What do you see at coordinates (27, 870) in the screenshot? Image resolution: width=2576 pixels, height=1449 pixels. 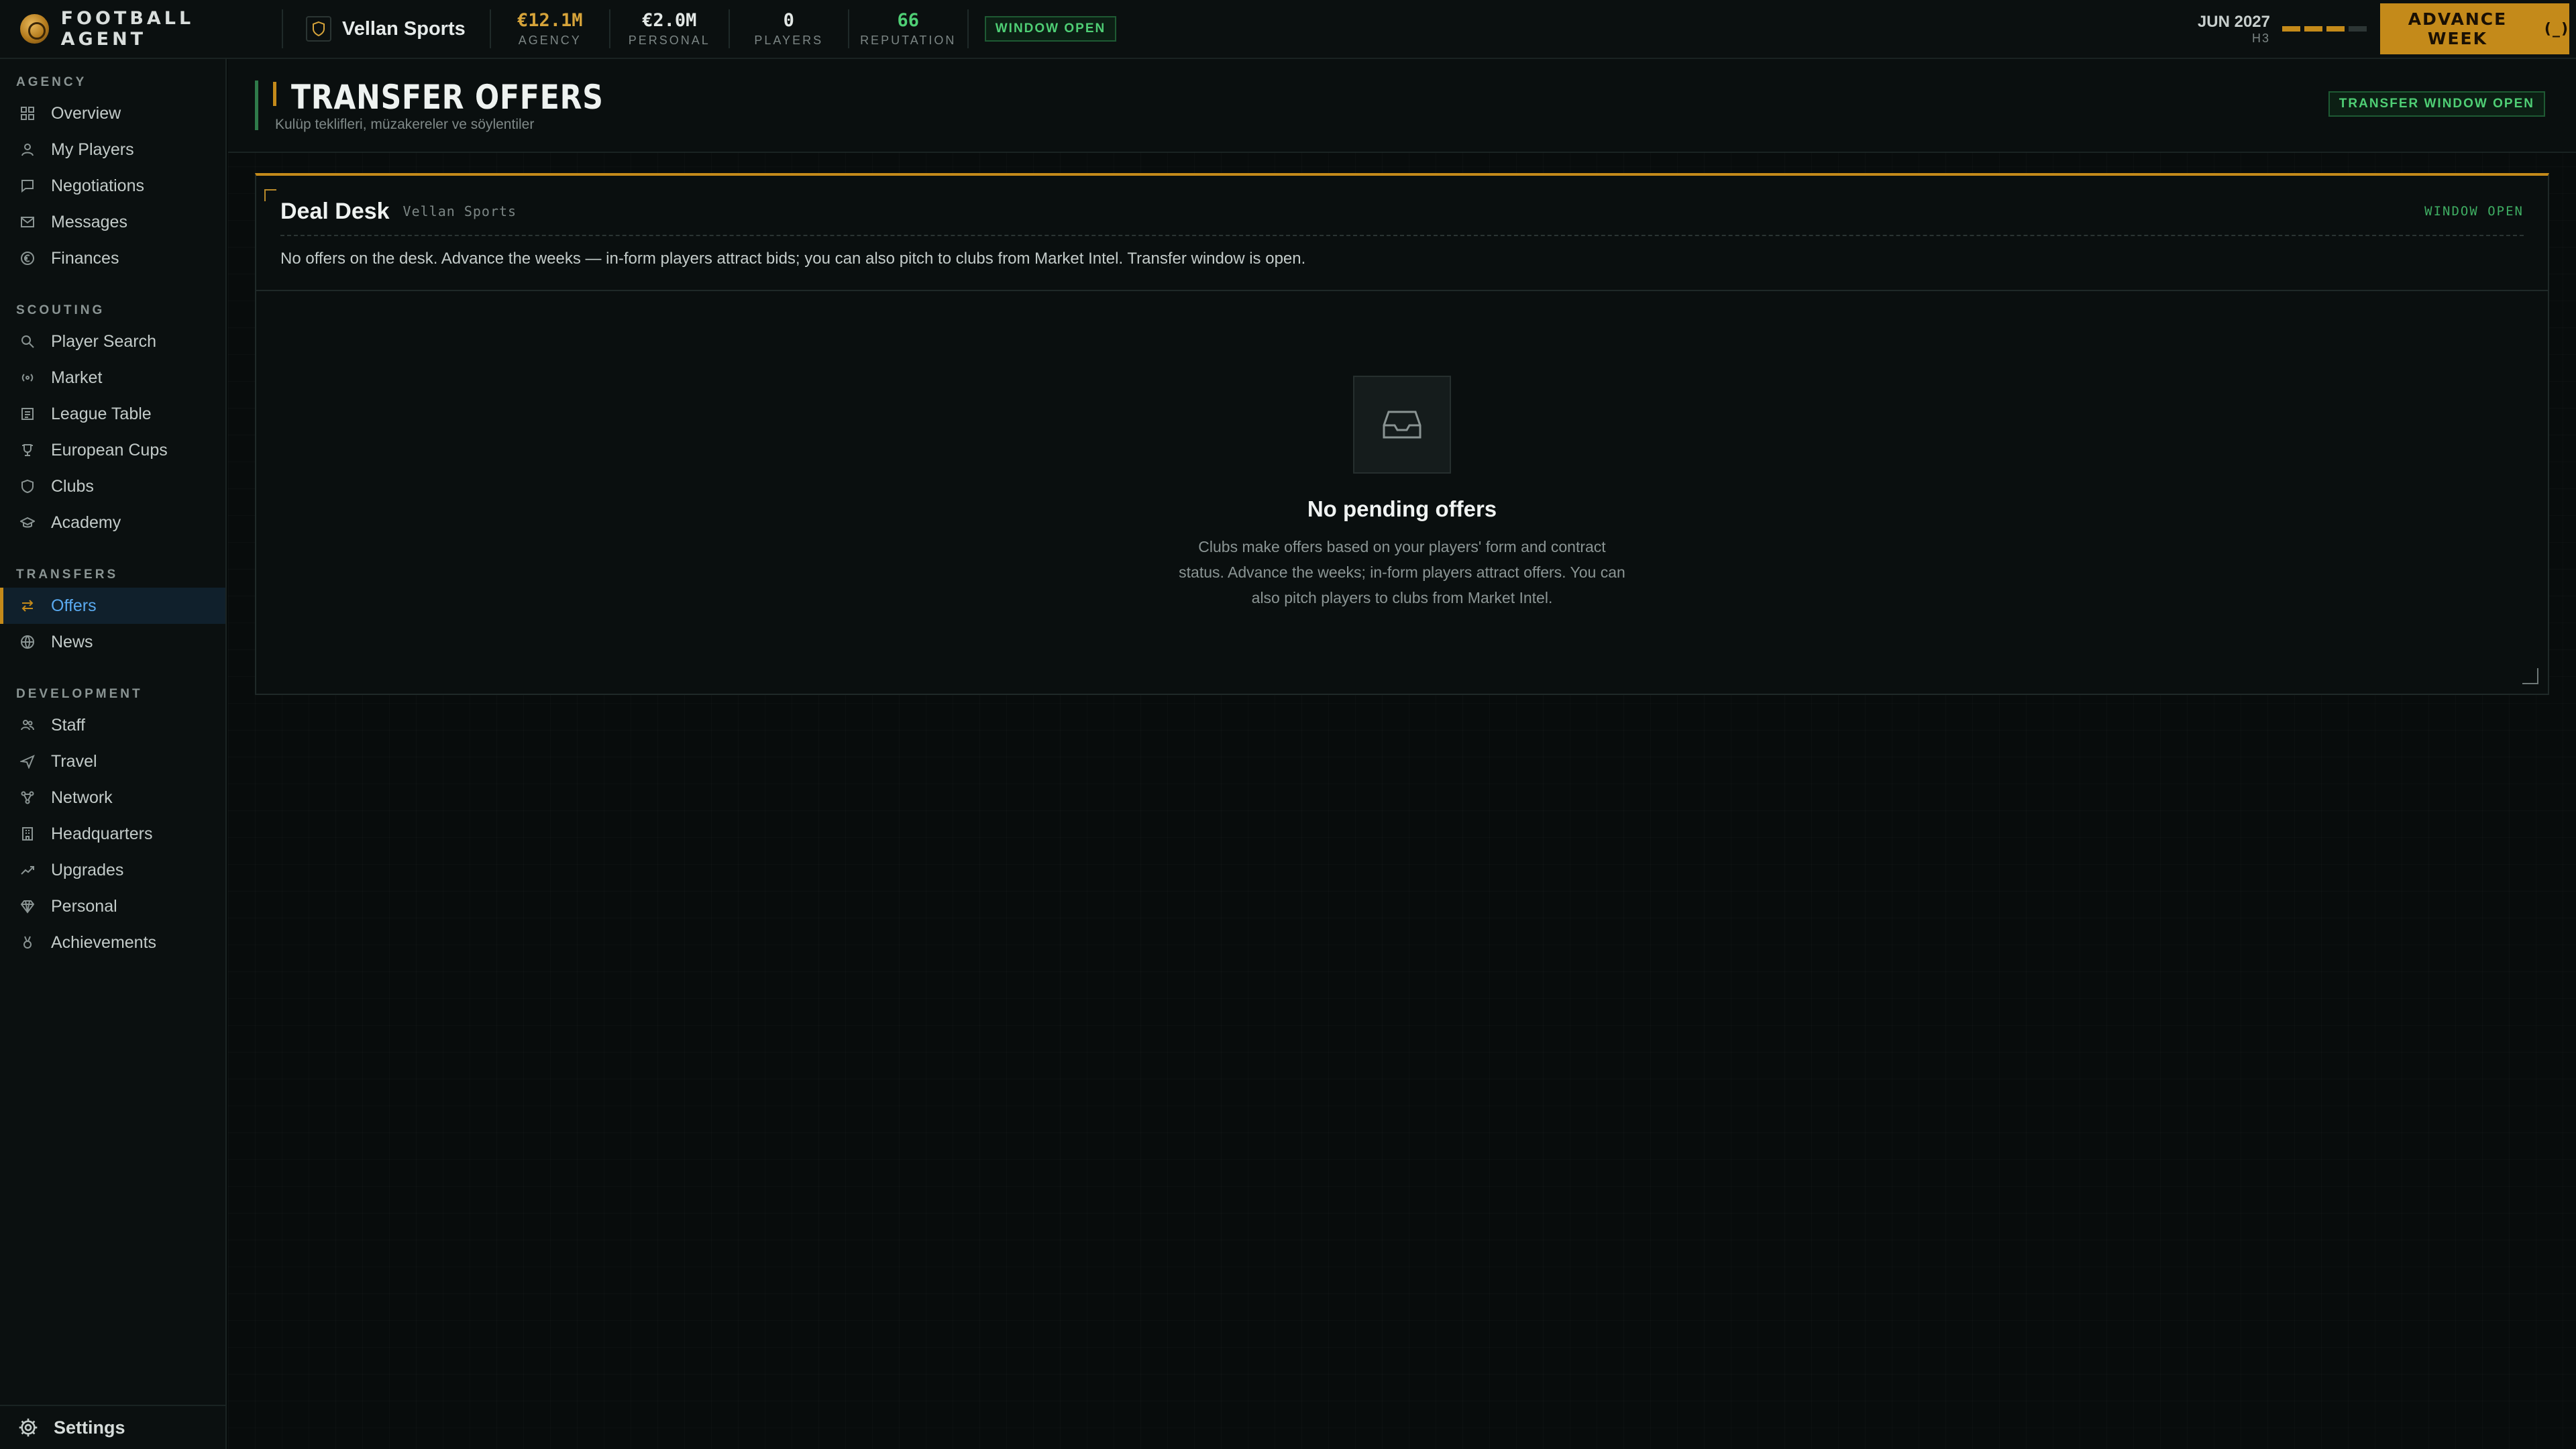 I see `trend-icon` at bounding box center [27, 870].